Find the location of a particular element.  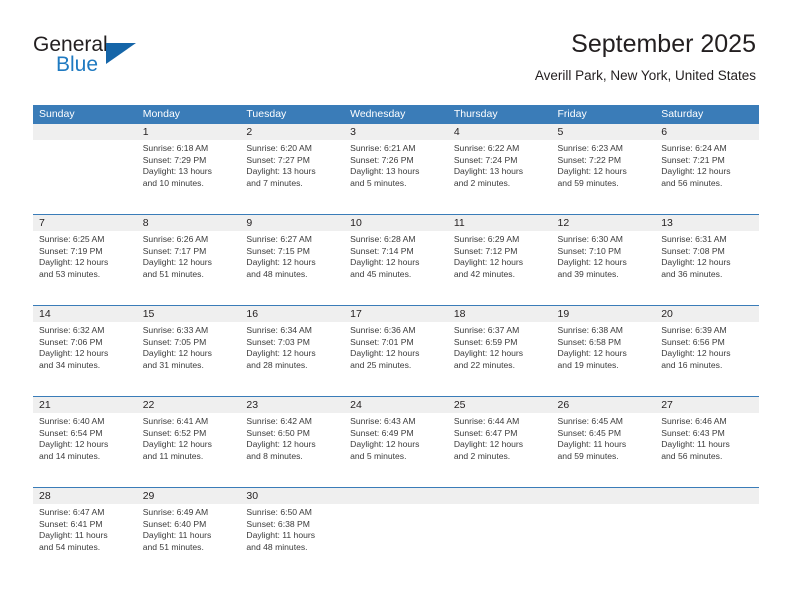

day-number: 5 is located at coordinates (604, 132).